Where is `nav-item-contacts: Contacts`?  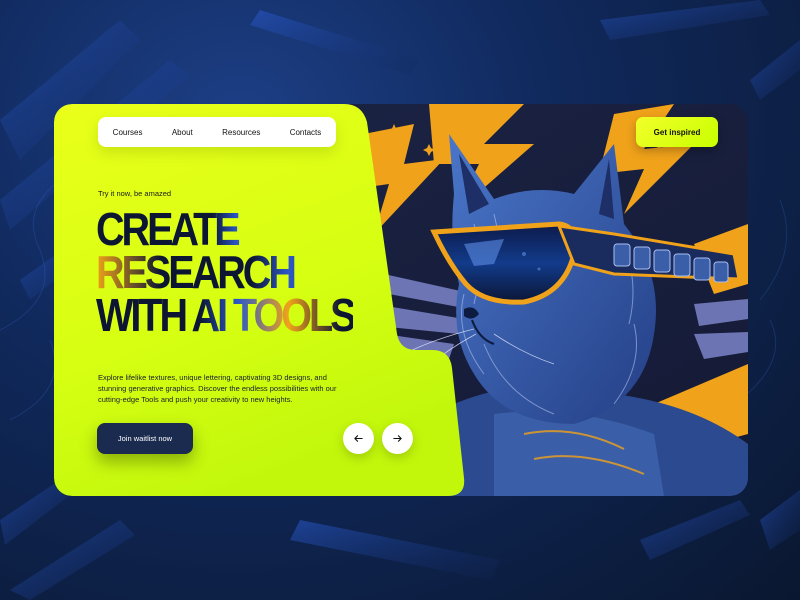 nav-item-contacts: Contacts is located at coordinates (306, 132).